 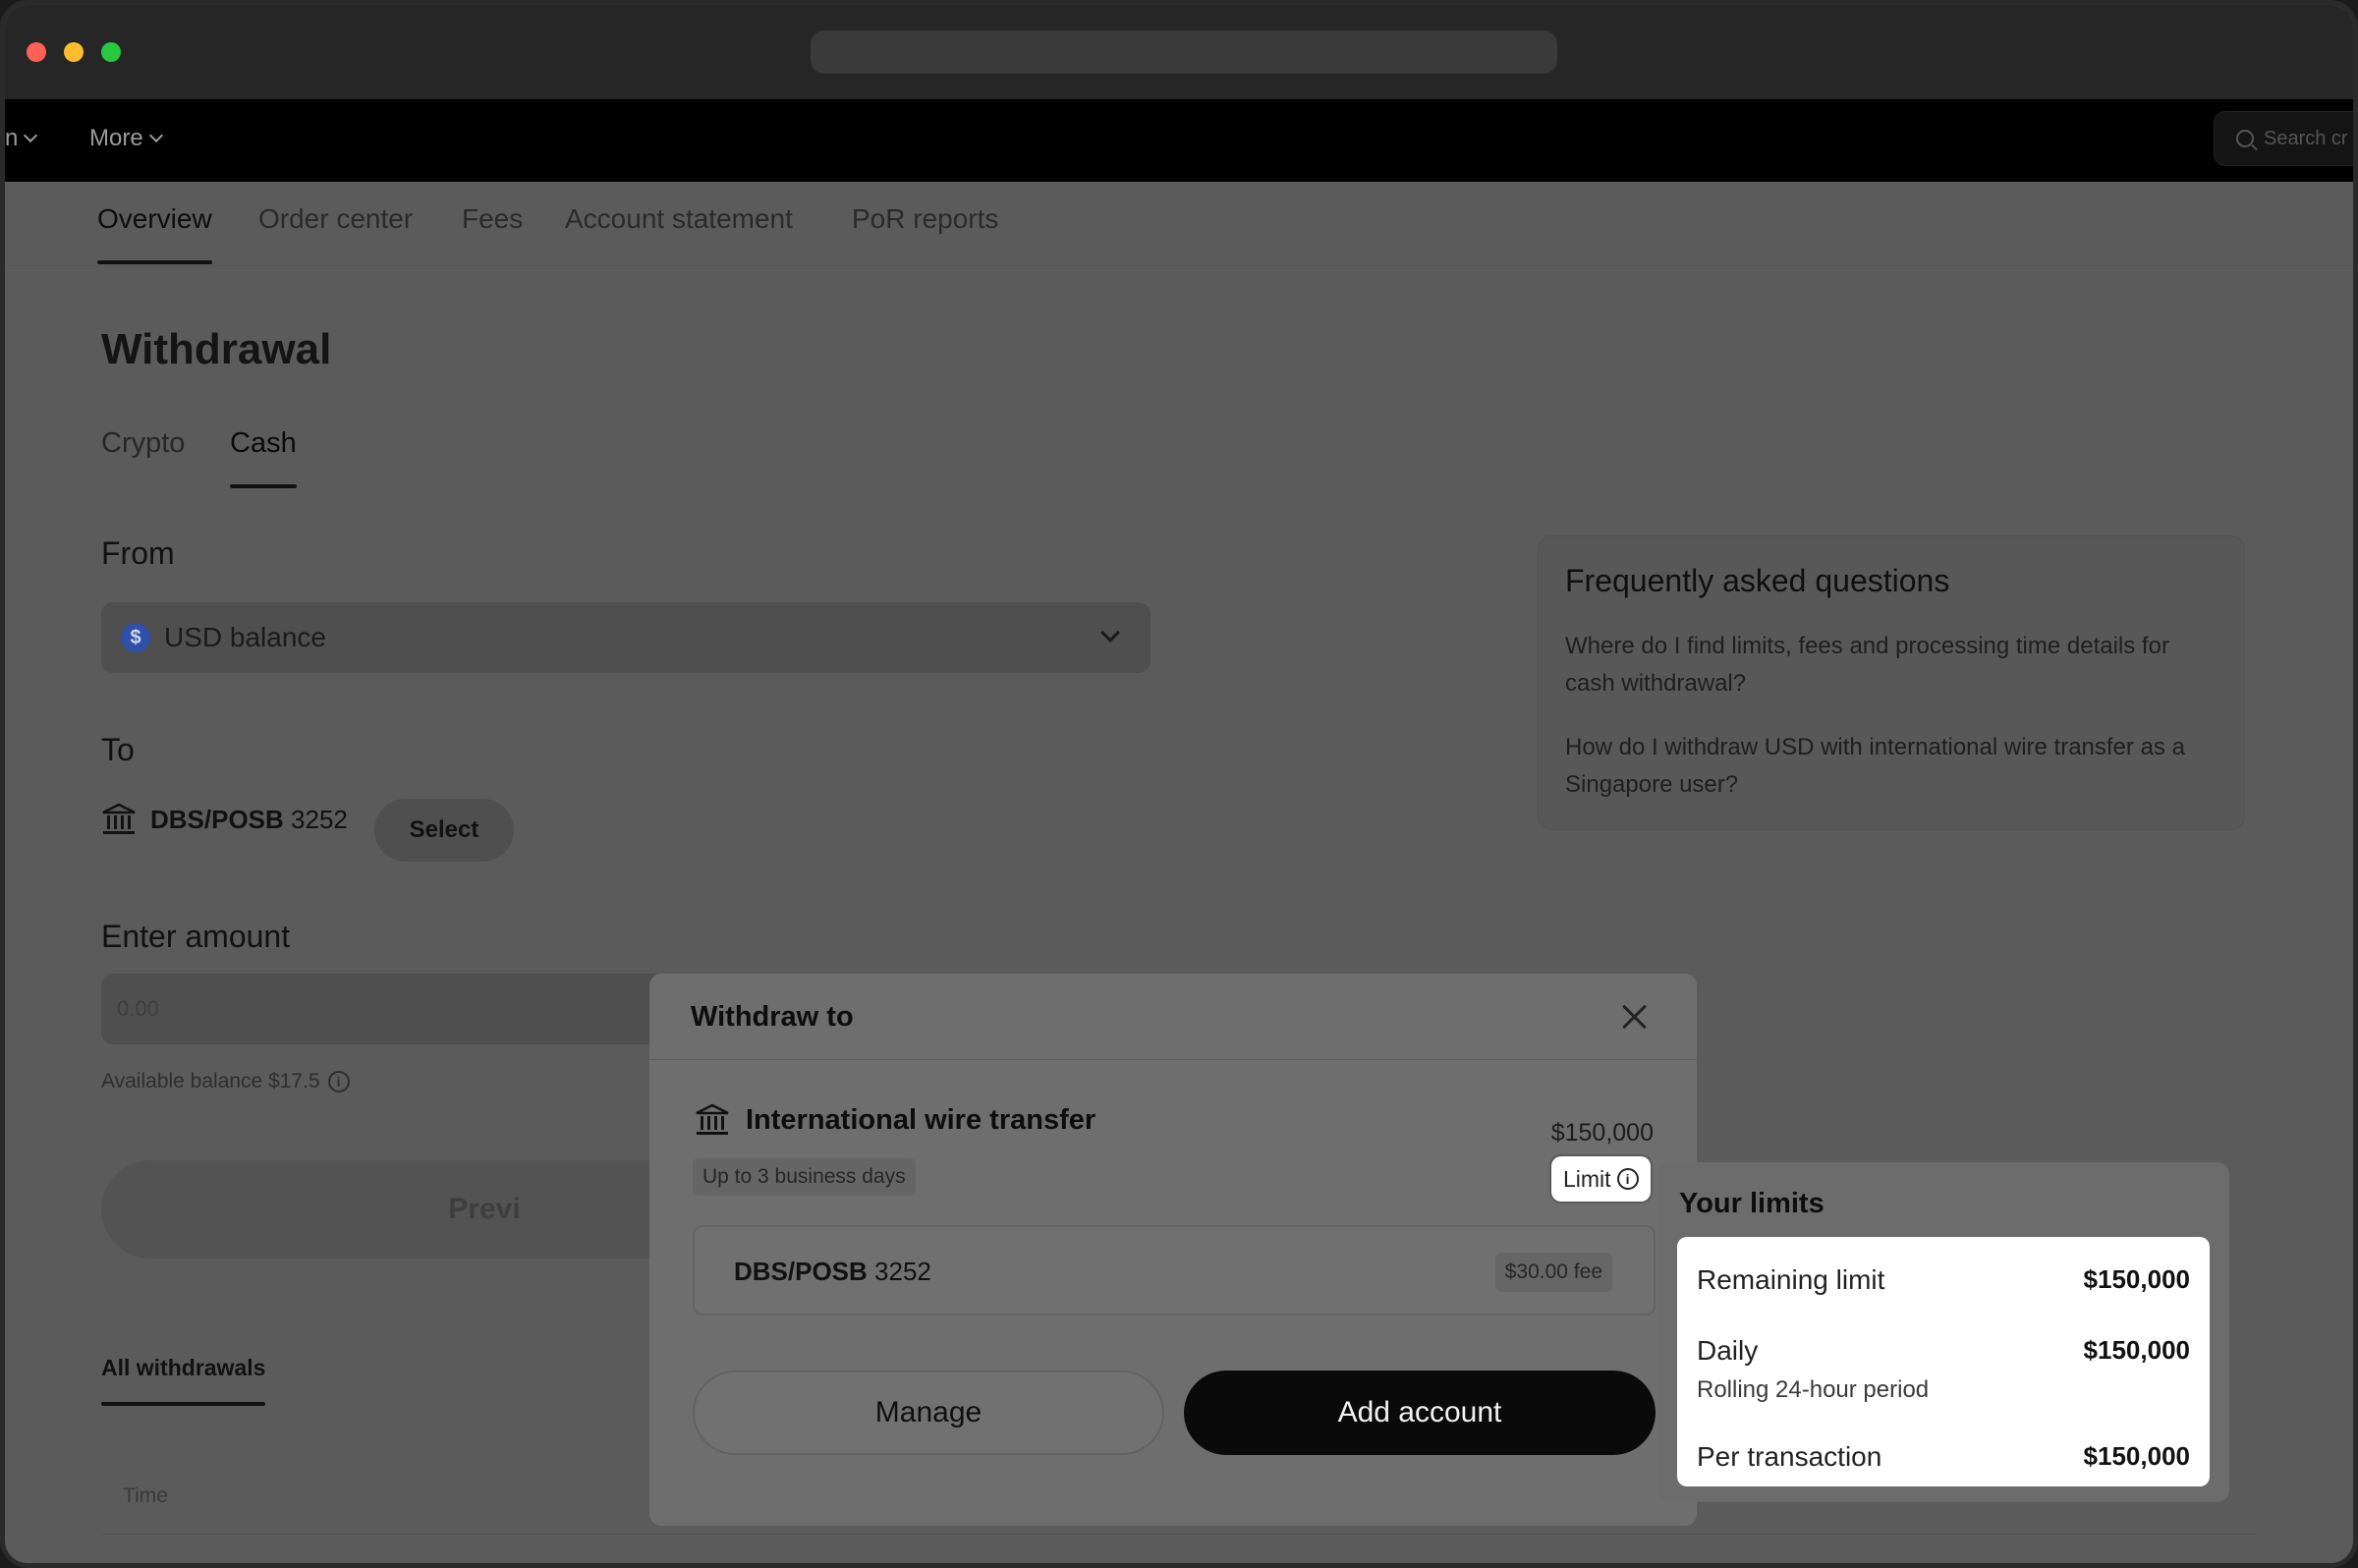 I want to click on nav-item-partial: n, so click(x=21, y=138).